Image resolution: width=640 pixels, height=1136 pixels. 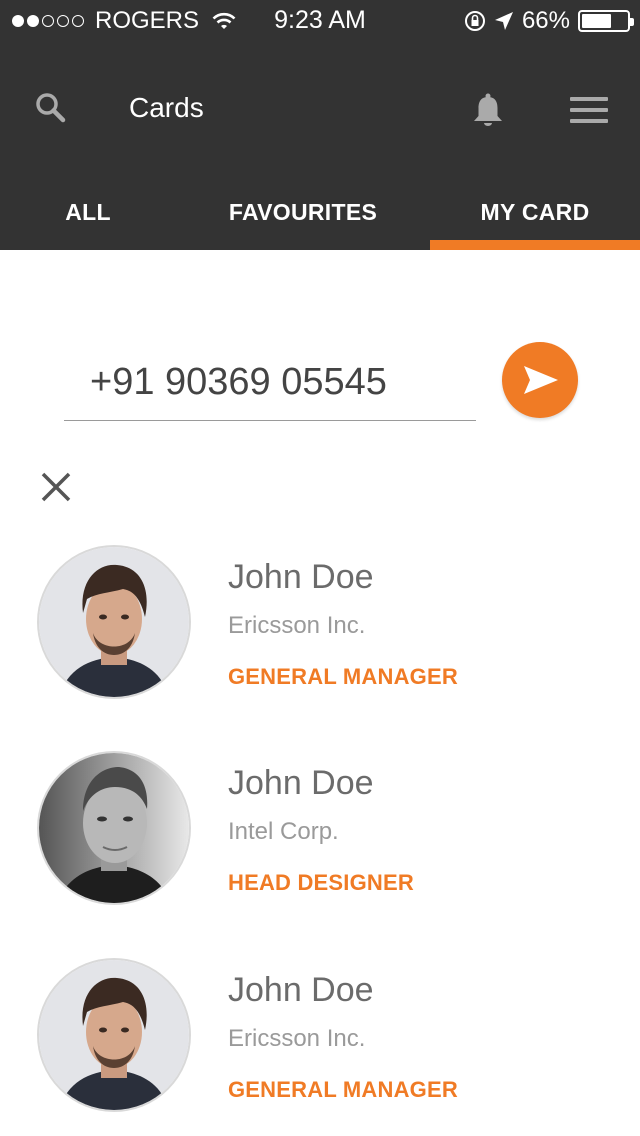 I want to click on location-arrow-icon, so click(x=503, y=21).